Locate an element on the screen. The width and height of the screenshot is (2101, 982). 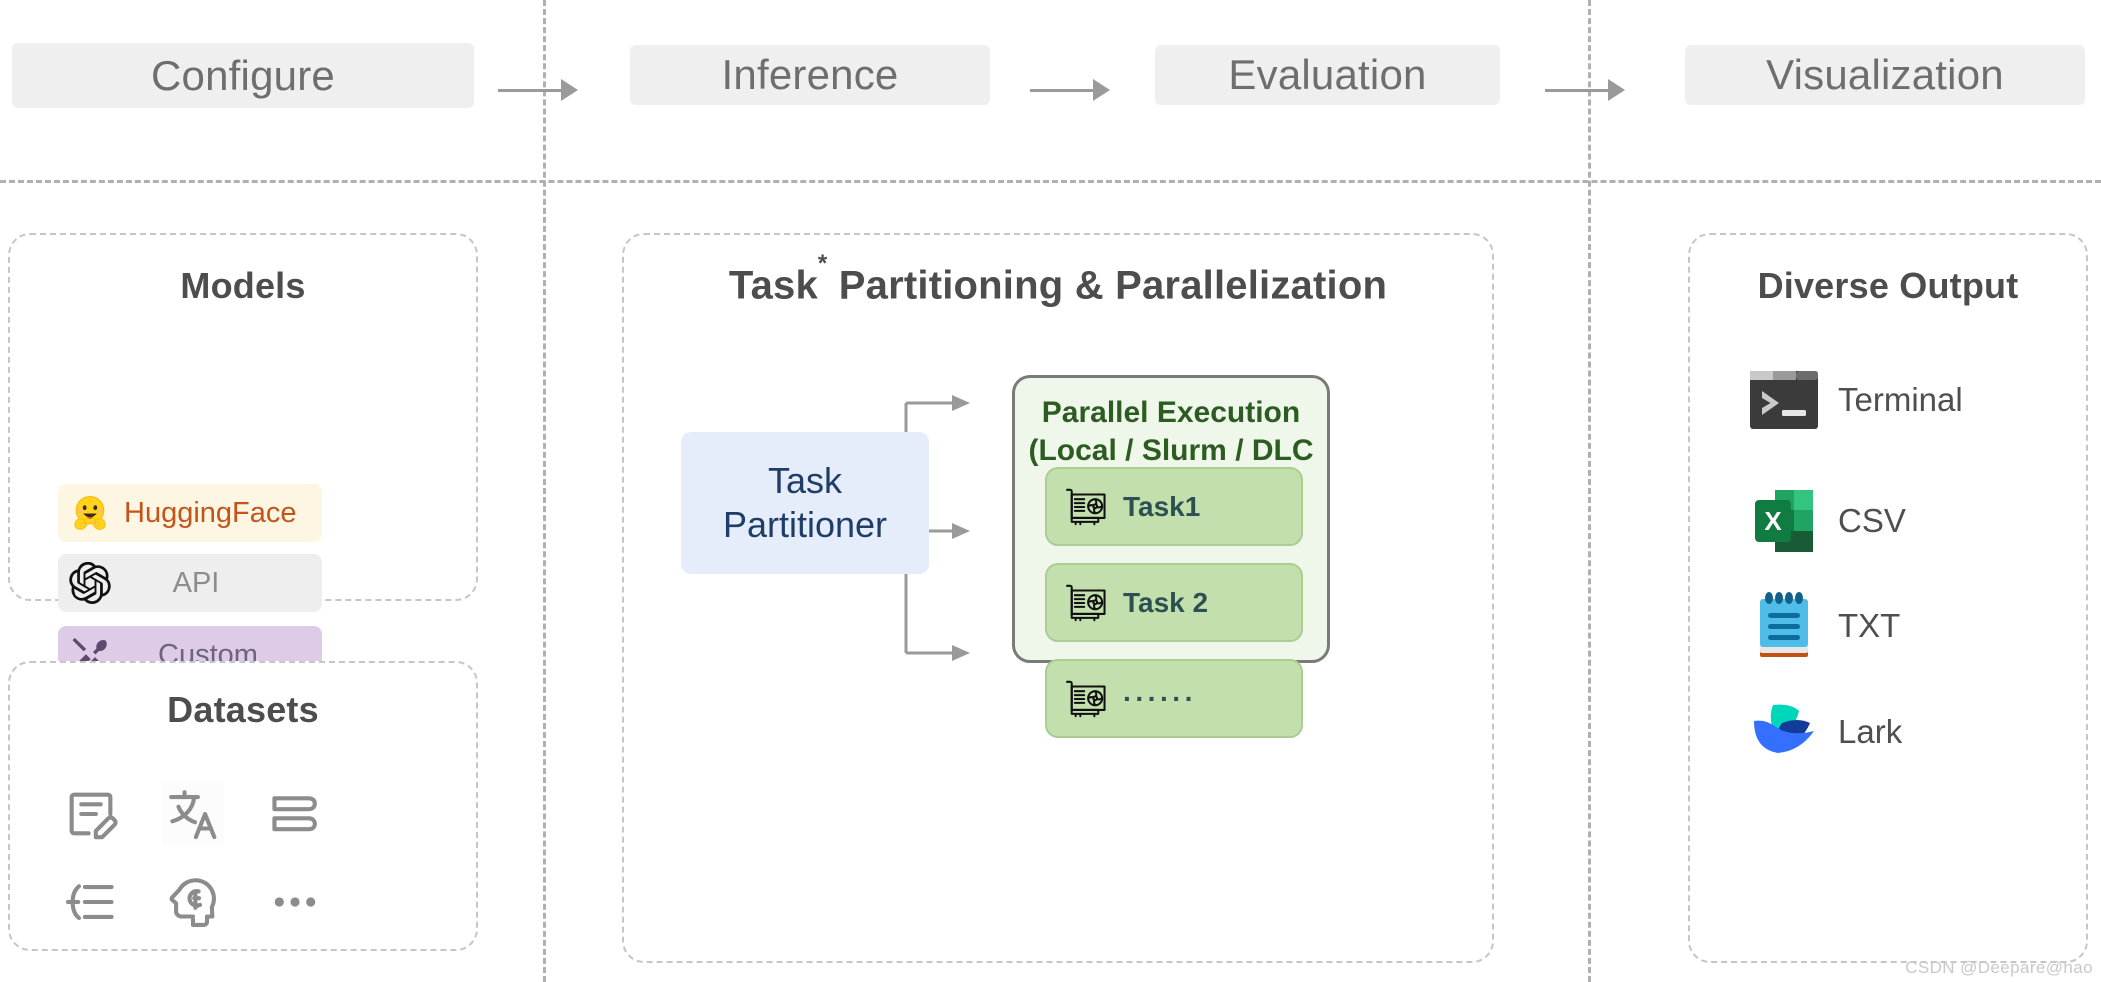
model-item-api: API is located at coordinates (190, 583).